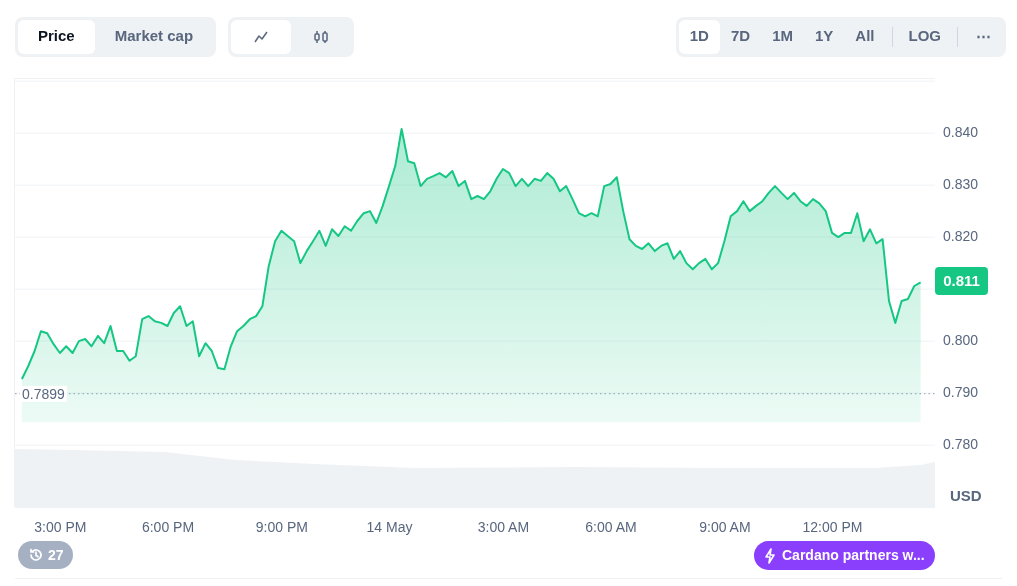 This screenshot has width=1017, height=586. What do you see at coordinates (60, 527) in the screenshot?
I see `x-axis-label: 3:00 PM` at bounding box center [60, 527].